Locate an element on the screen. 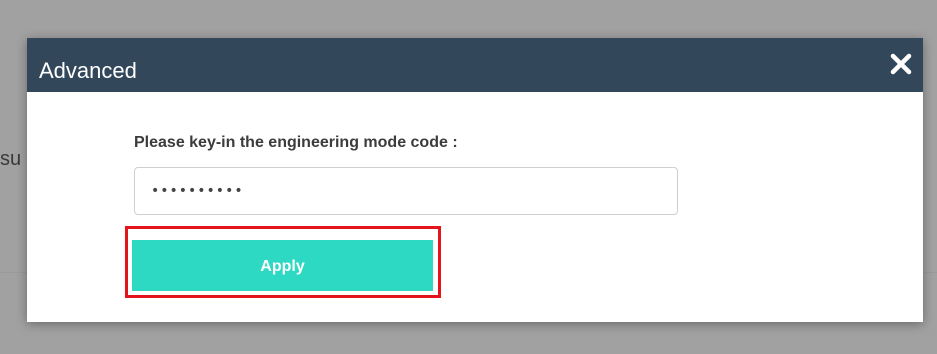 The height and width of the screenshot is (354, 937). close-icon is located at coordinates (901, 64).